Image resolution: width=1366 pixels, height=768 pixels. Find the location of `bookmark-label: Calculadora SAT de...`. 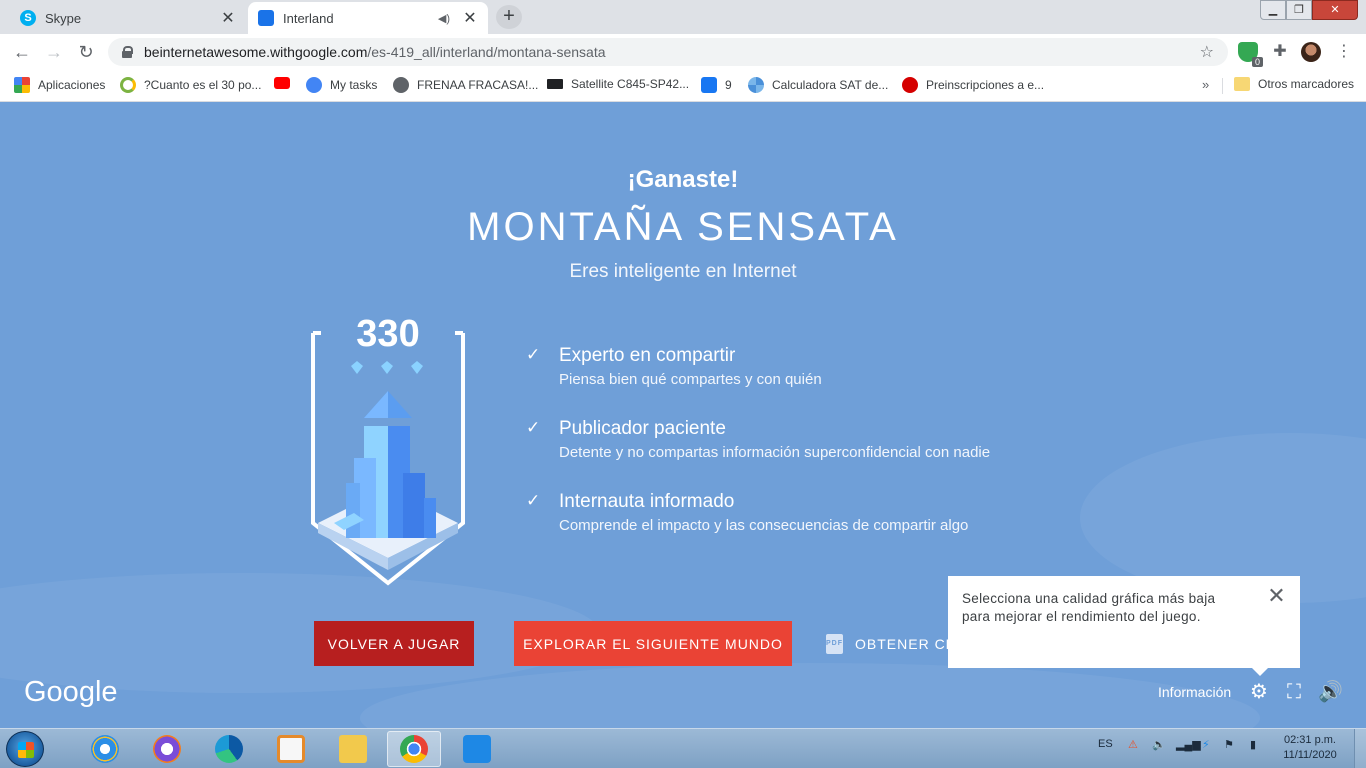

bookmark-label: Calculadora SAT de... is located at coordinates (830, 85).